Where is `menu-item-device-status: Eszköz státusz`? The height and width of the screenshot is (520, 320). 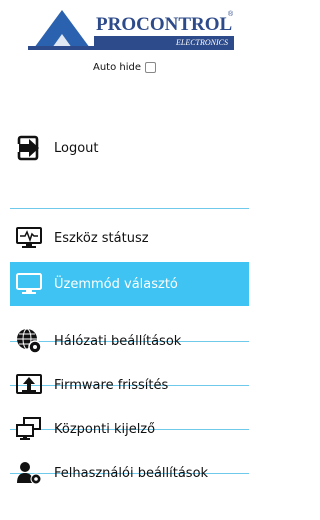 menu-item-device-status: Eszköz státusz is located at coordinates (129, 238).